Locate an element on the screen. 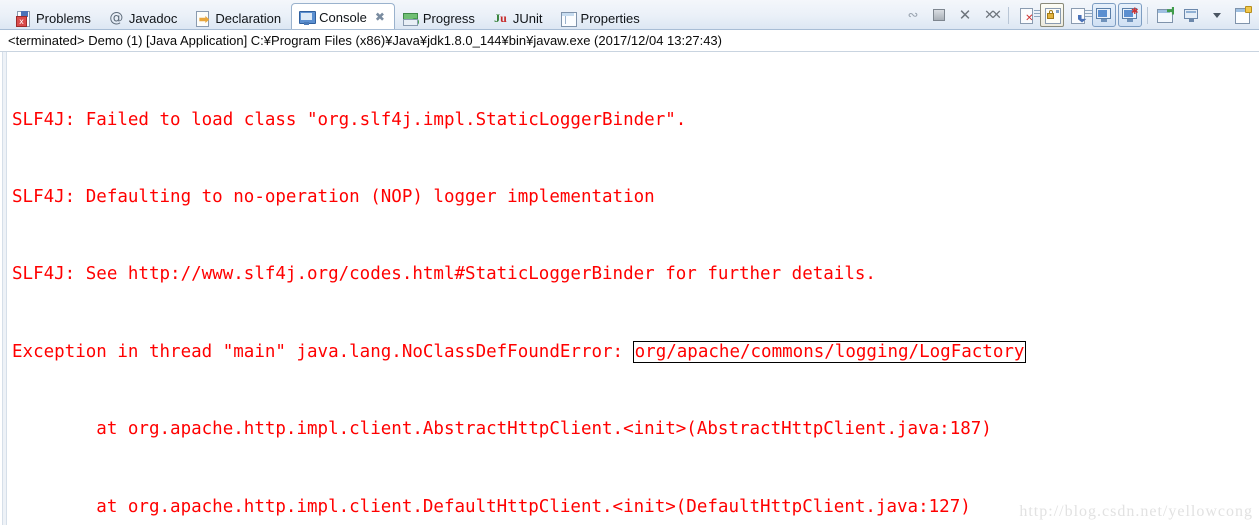 This screenshot has height=525, width=1259. display-selected-console-dropdown is located at coordinates (1217, 15).